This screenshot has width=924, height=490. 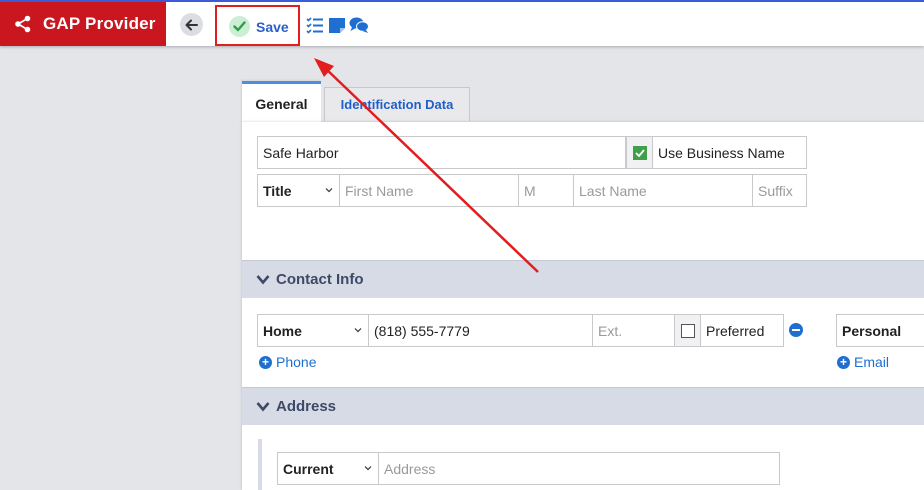 What do you see at coordinates (422, 330) in the screenshot?
I see `phone-number-value: (818) 555-7779` at bounding box center [422, 330].